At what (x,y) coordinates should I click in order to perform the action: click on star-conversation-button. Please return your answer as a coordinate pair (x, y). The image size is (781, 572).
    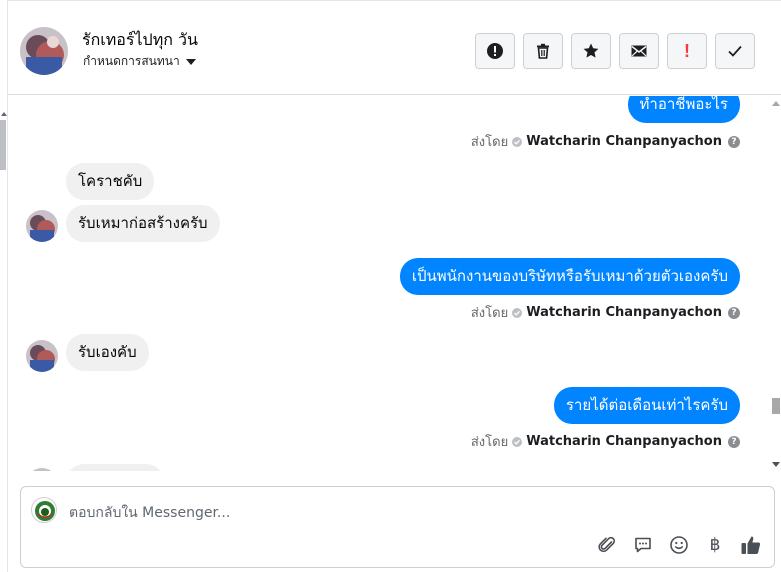
    Looking at the image, I should click on (591, 51).